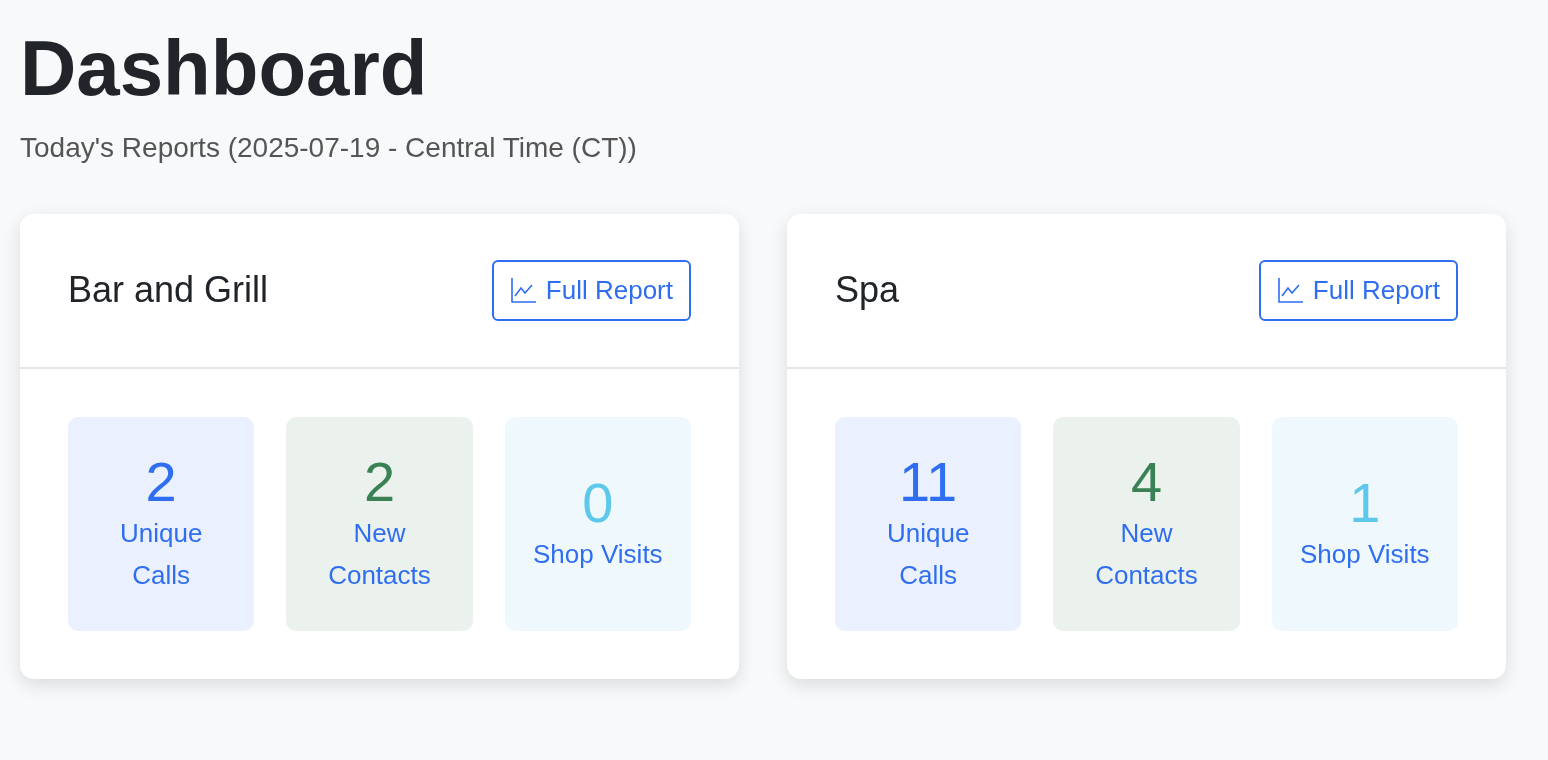  Describe the element at coordinates (867, 290) in the screenshot. I see `card-title: Spa` at that location.